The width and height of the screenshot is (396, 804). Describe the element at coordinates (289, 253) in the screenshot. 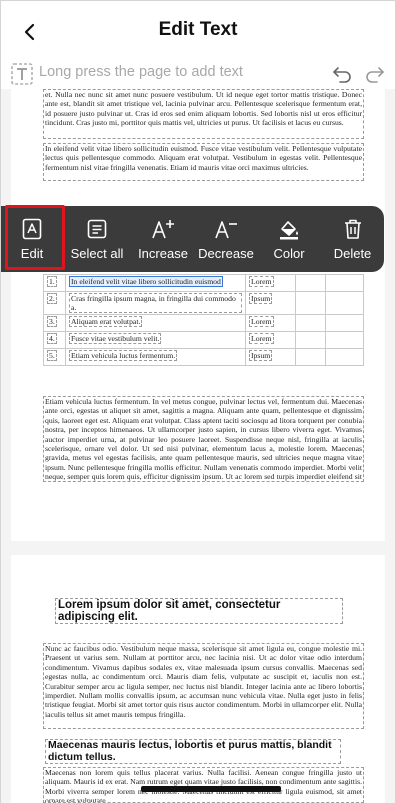

I see `color-label: Color` at that location.